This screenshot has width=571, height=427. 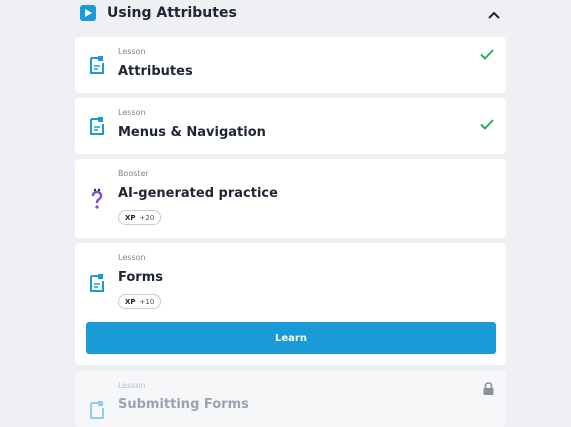 What do you see at coordinates (291, 338) in the screenshot?
I see `learn-button: Learn` at bounding box center [291, 338].